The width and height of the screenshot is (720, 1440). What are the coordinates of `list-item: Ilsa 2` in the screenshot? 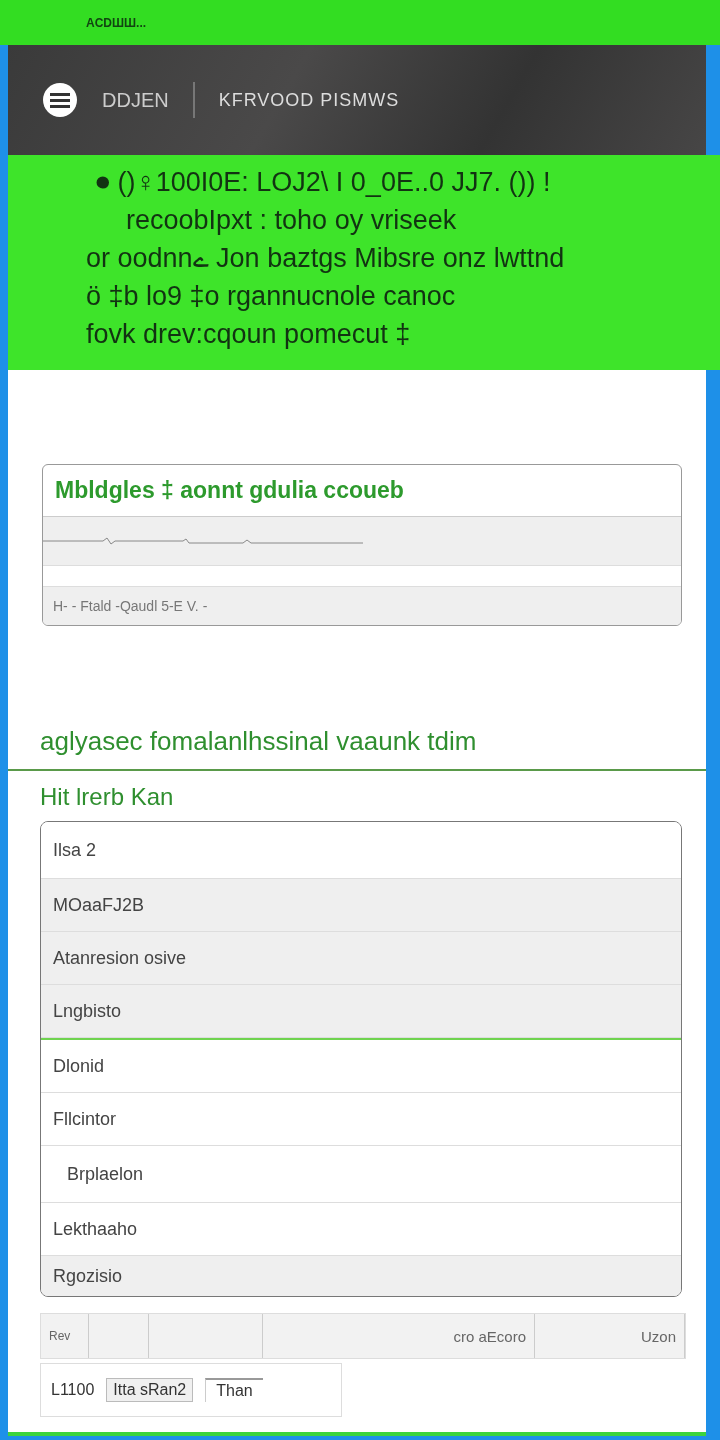 It's located at (361, 850).